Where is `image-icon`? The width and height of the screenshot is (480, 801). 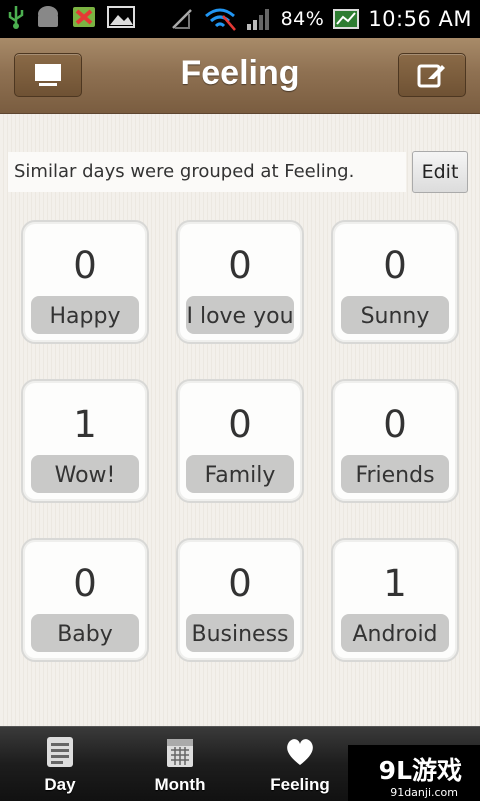 image-icon is located at coordinates (121, 17).